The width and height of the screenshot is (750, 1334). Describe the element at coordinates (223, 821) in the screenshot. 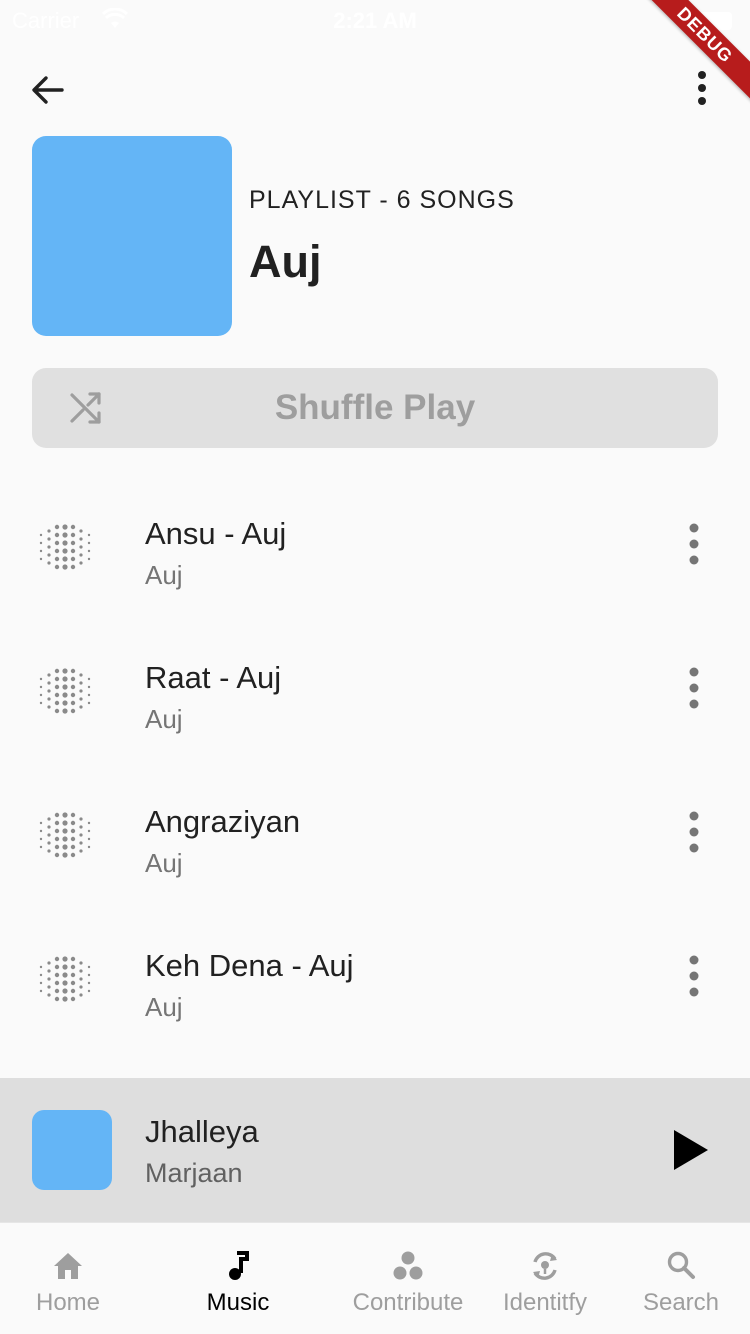

I see `song-title: Angraziyan` at that location.